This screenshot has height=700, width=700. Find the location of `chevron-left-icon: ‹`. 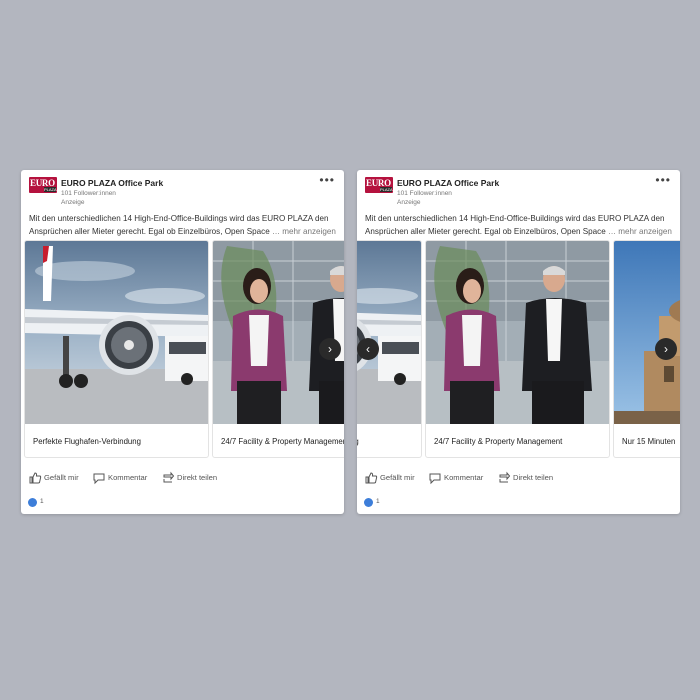

chevron-left-icon: ‹ is located at coordinates (368, 349).